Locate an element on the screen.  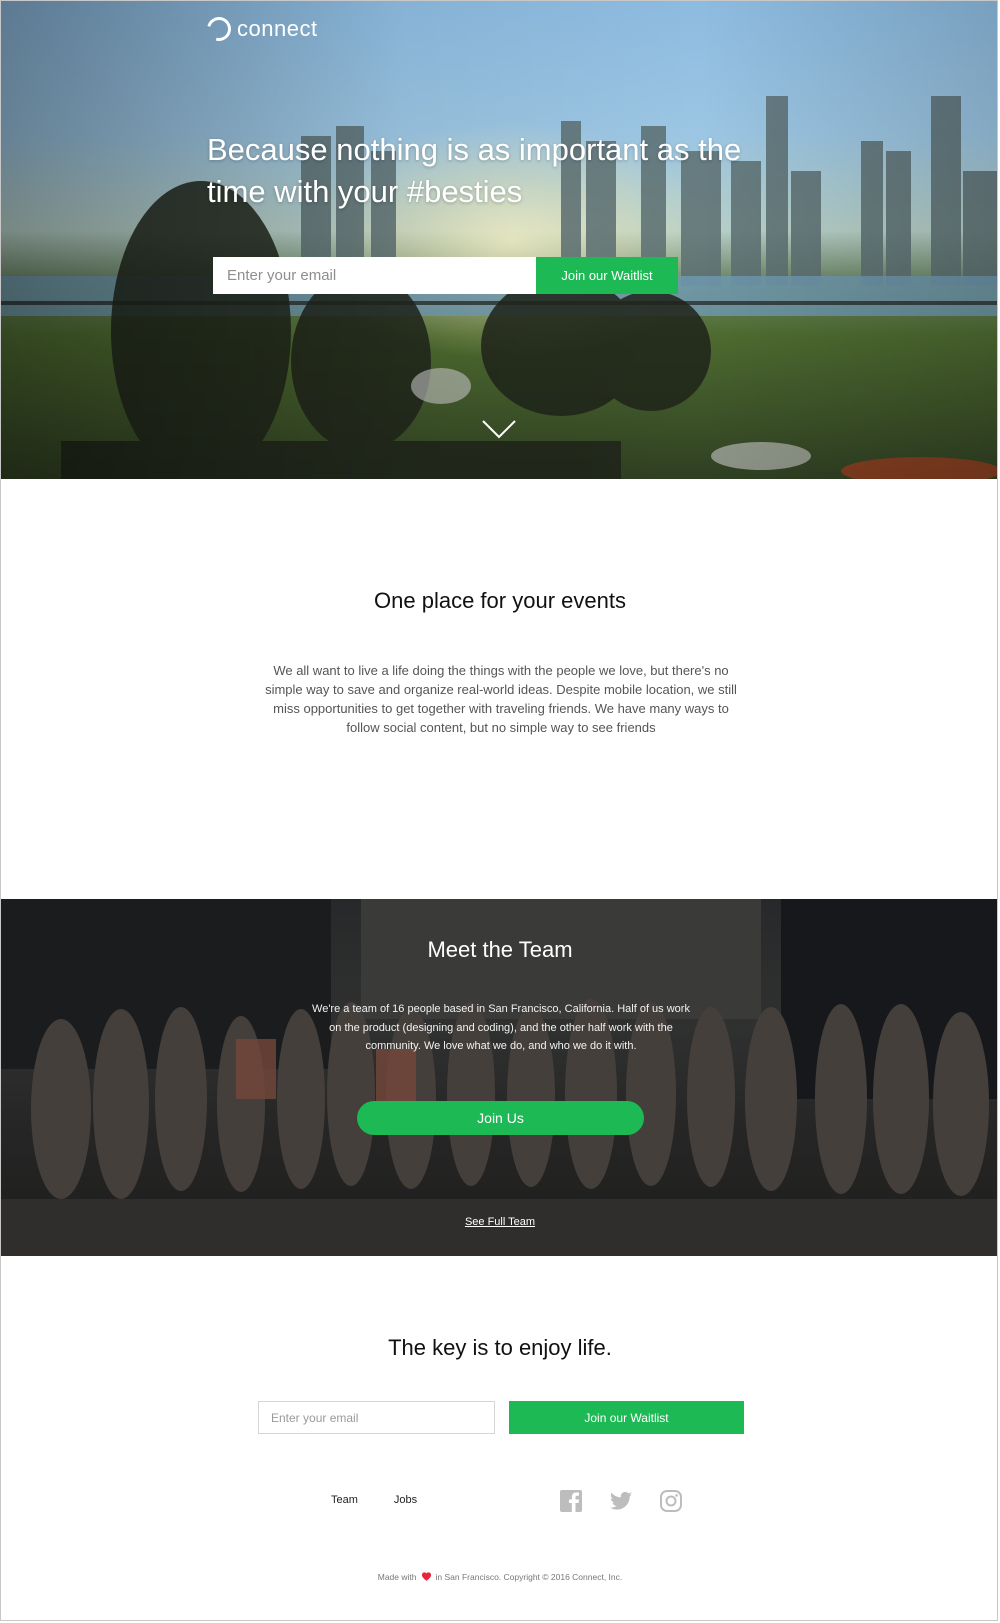
see-full-team-row: See Full Team is located at coordinates (499, 1222).